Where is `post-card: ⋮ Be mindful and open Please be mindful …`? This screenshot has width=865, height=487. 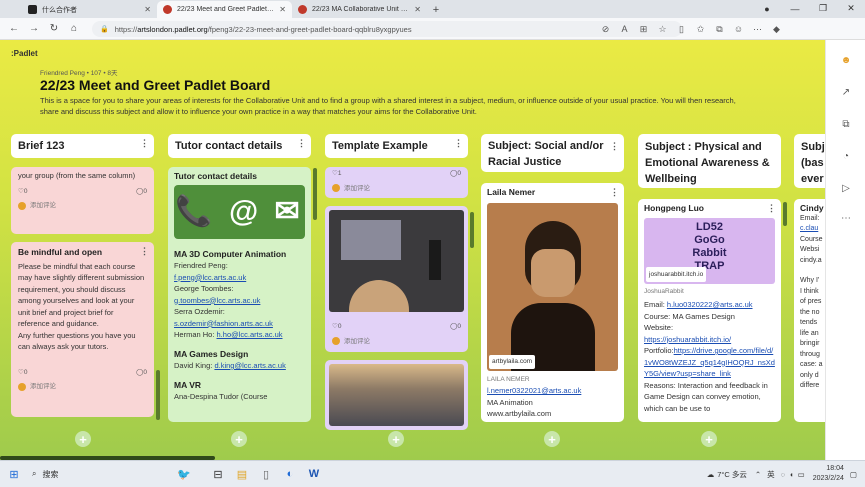
post-card: ⋮ Be mindful and open Please be mindful … is located at coordinates (82, 329).